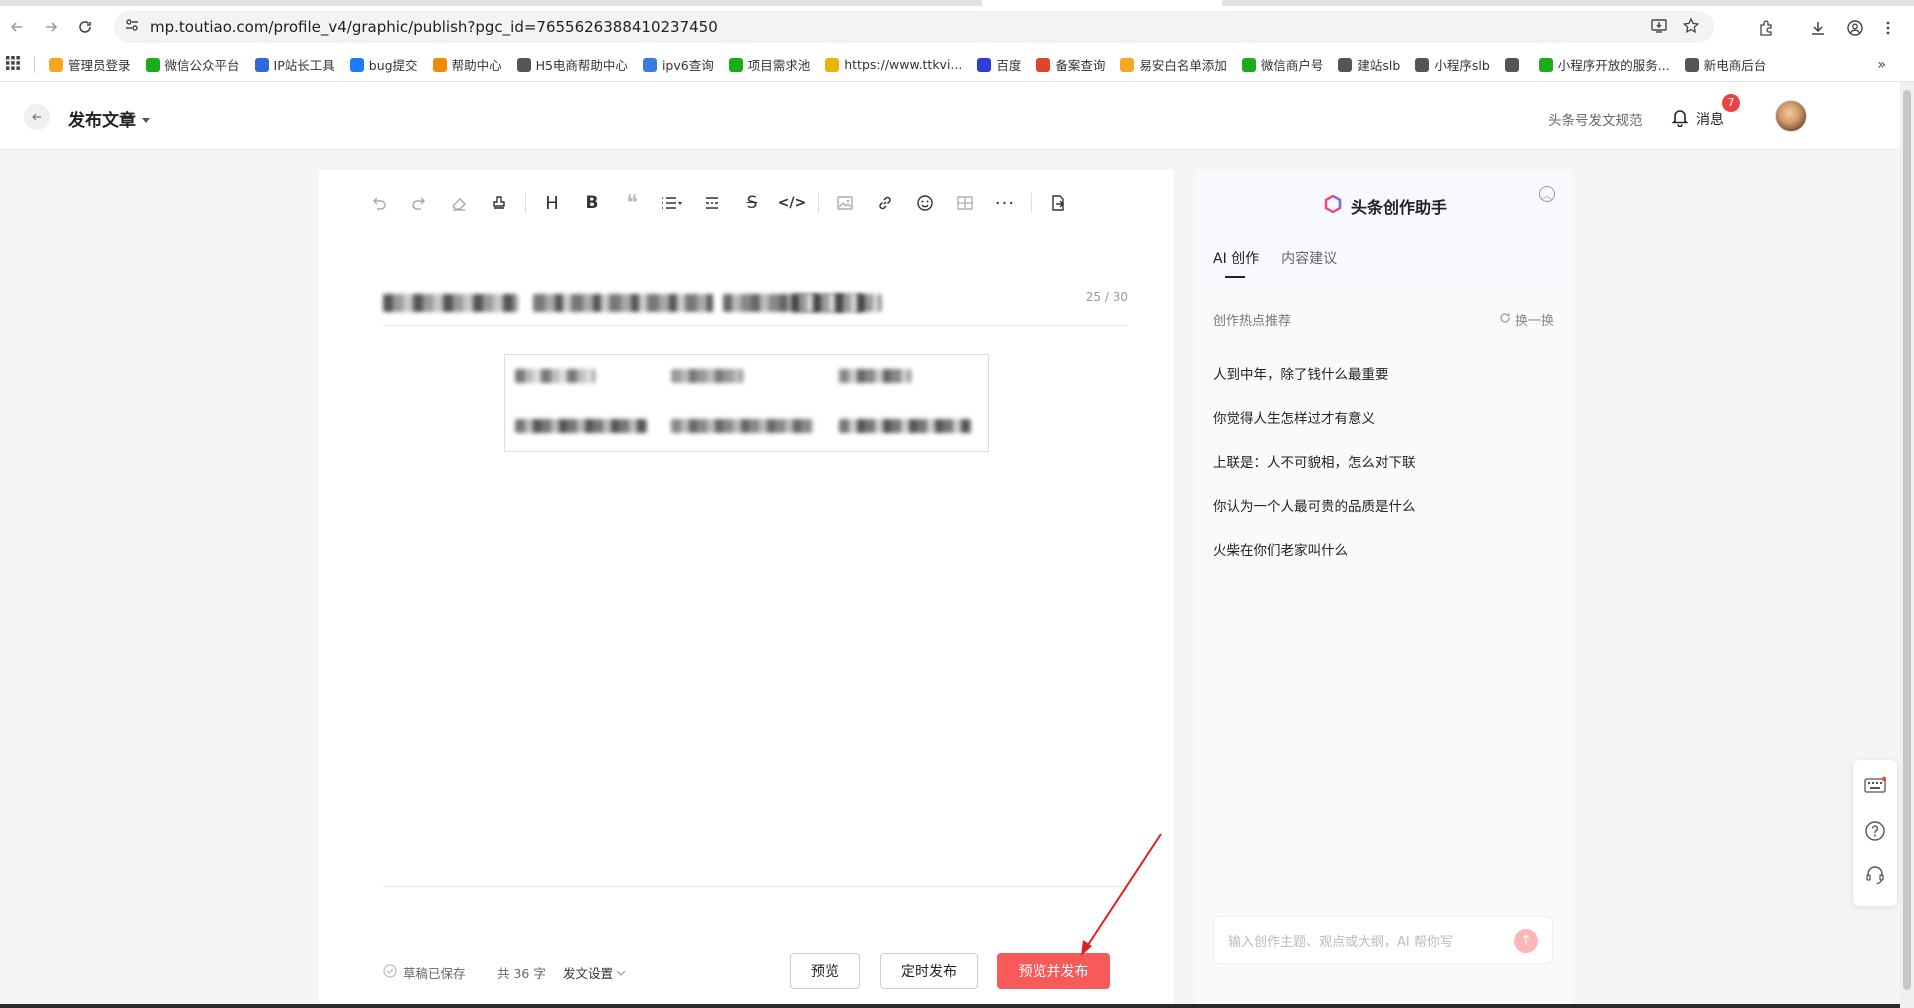  What do you see at coordinates (132, 27) in the screenshot?
I see `site-info-icon` at bounding box center [132, 27].